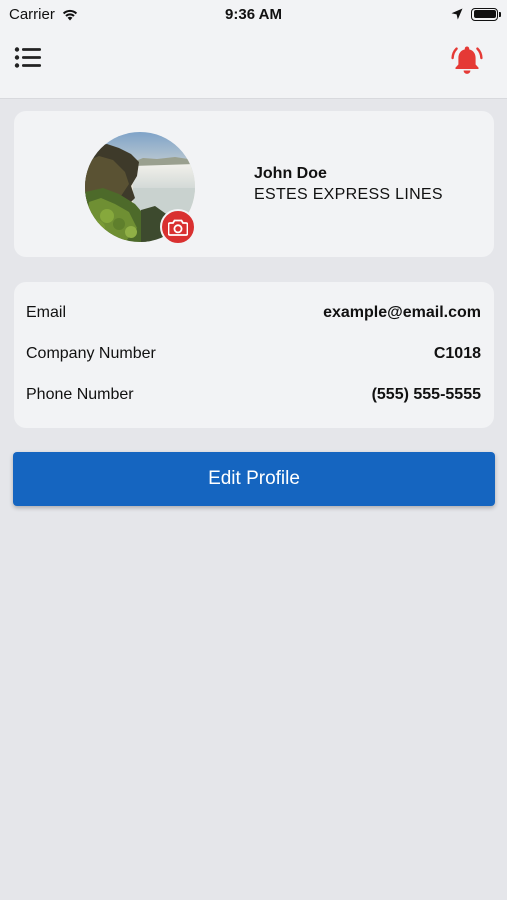  What do you see at coordinates (253, 313) in the screenshot?
I see `info-row-email: Email example@email.com` at bounding box center [253, 313].